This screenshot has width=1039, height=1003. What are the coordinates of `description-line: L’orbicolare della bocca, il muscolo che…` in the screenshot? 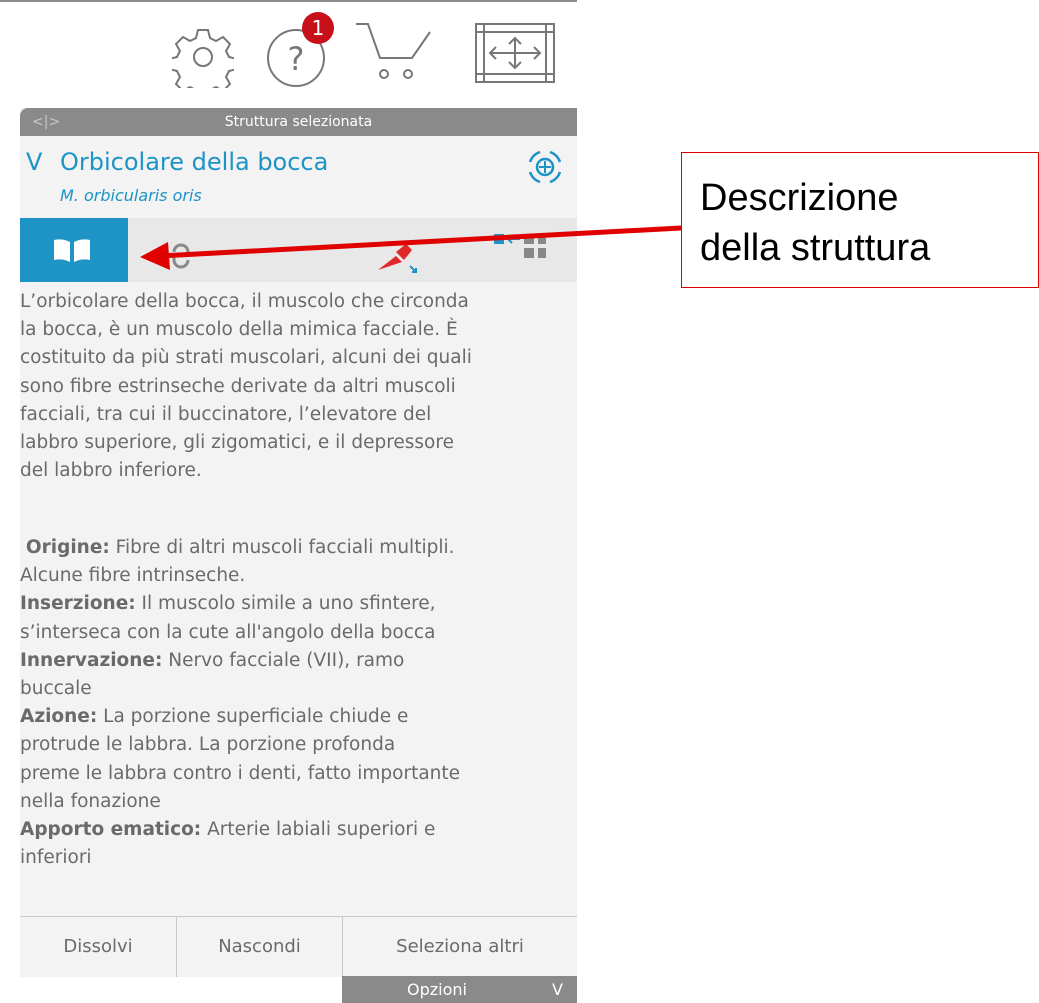 It's located at (244, 301).